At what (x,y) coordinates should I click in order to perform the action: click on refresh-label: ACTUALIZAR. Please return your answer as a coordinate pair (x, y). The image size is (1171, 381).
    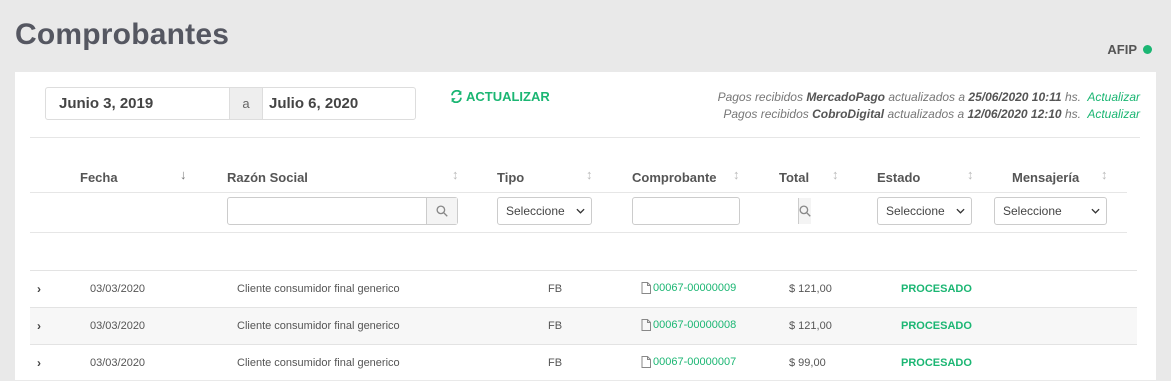
    Looking at the image, I should click on (508, 96).